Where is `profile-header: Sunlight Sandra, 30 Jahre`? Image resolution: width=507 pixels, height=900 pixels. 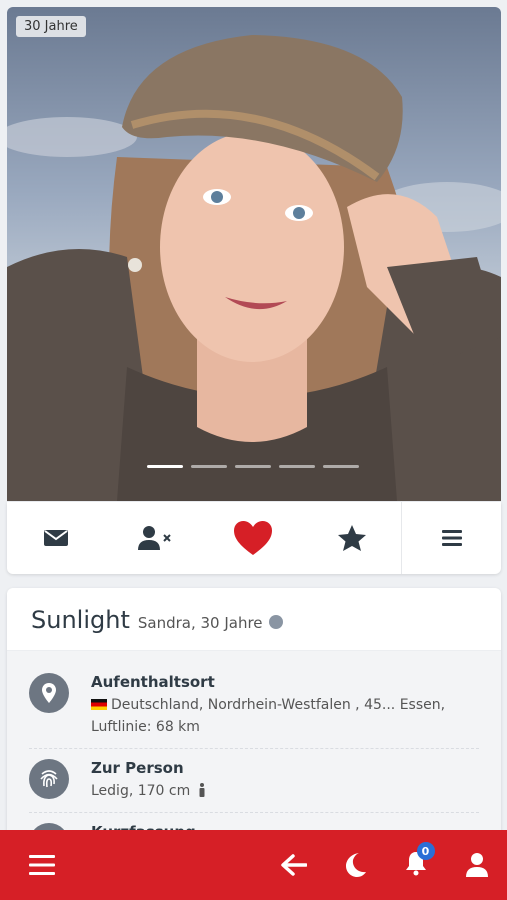 profile-header: Sunlight Sandra, 30 Jahre is located at coordinates (254, 619).